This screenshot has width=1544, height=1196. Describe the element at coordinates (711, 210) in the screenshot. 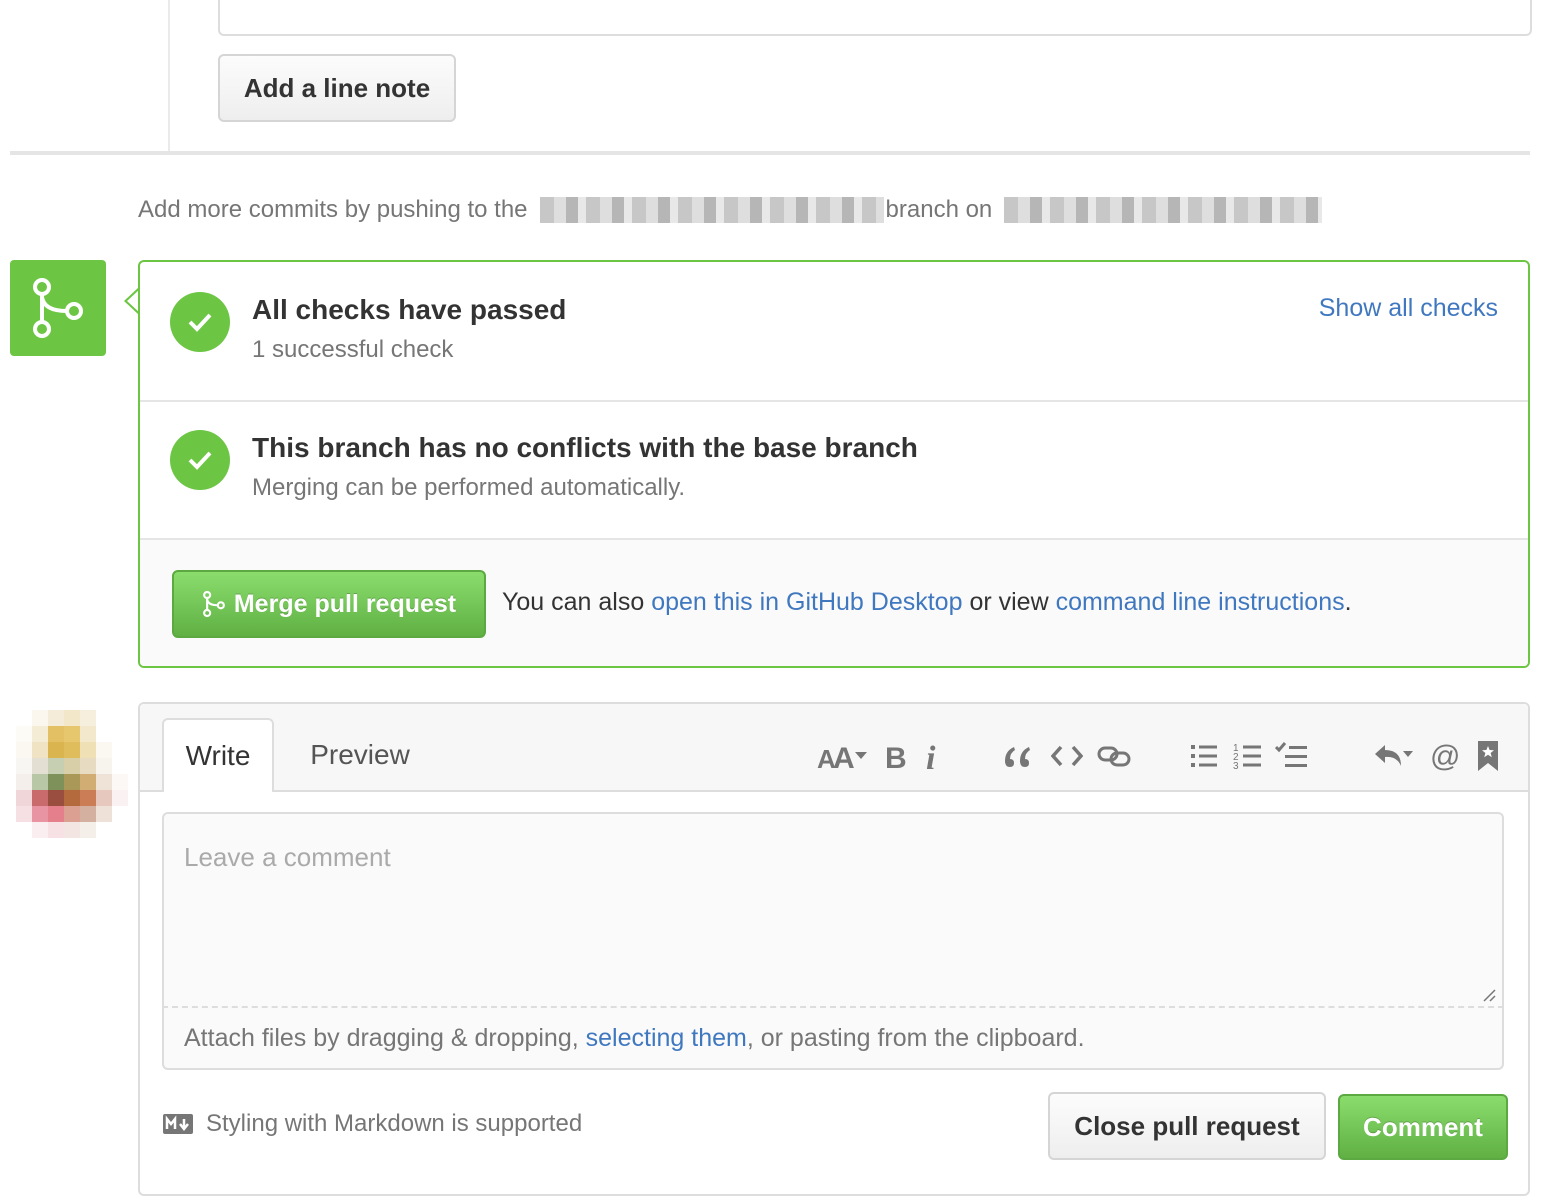

I see `redacted-branch-name` at that location.